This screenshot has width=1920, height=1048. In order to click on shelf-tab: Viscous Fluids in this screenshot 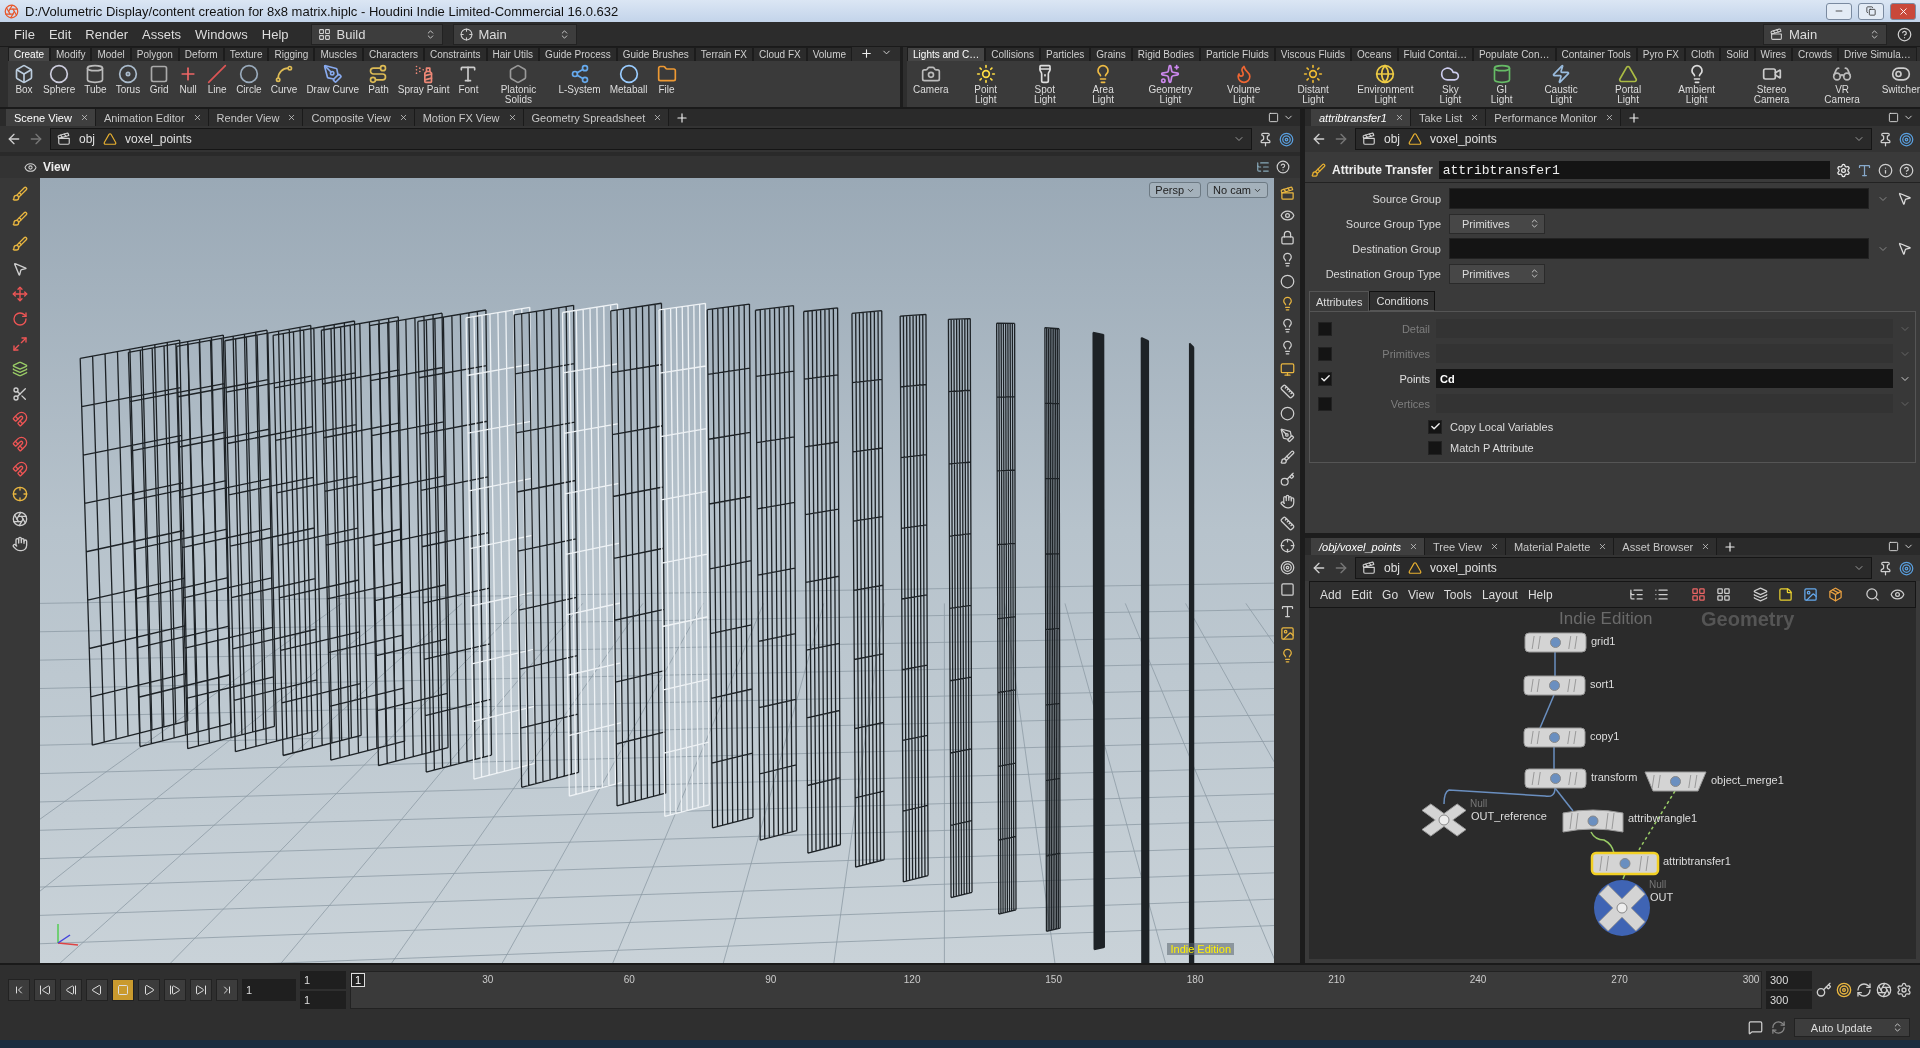, I will do `click(1313, 54)`.